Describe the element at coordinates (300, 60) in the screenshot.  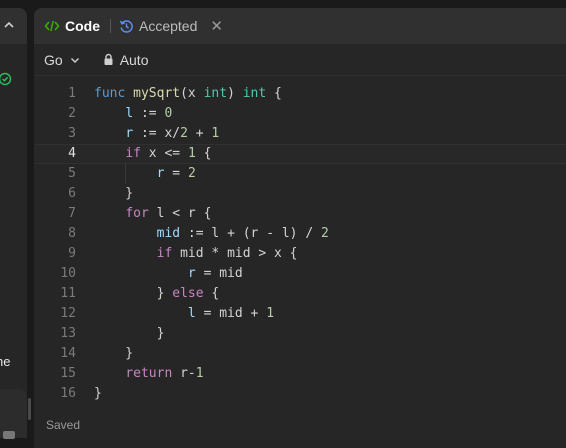
I see `editor-toolbar: Go Auto` at that location.